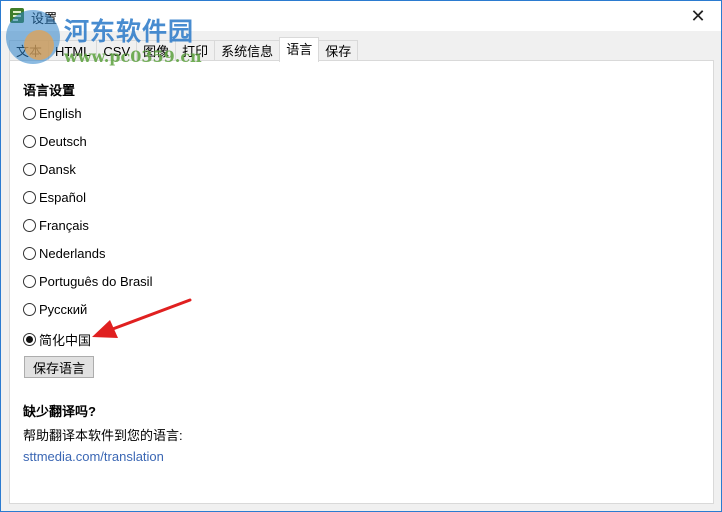 This screenshot has height=512, width=722. Describe the element at coordinates (361, 16) in the screenshot. I see `title-bar: 设置 ✕` at that location.